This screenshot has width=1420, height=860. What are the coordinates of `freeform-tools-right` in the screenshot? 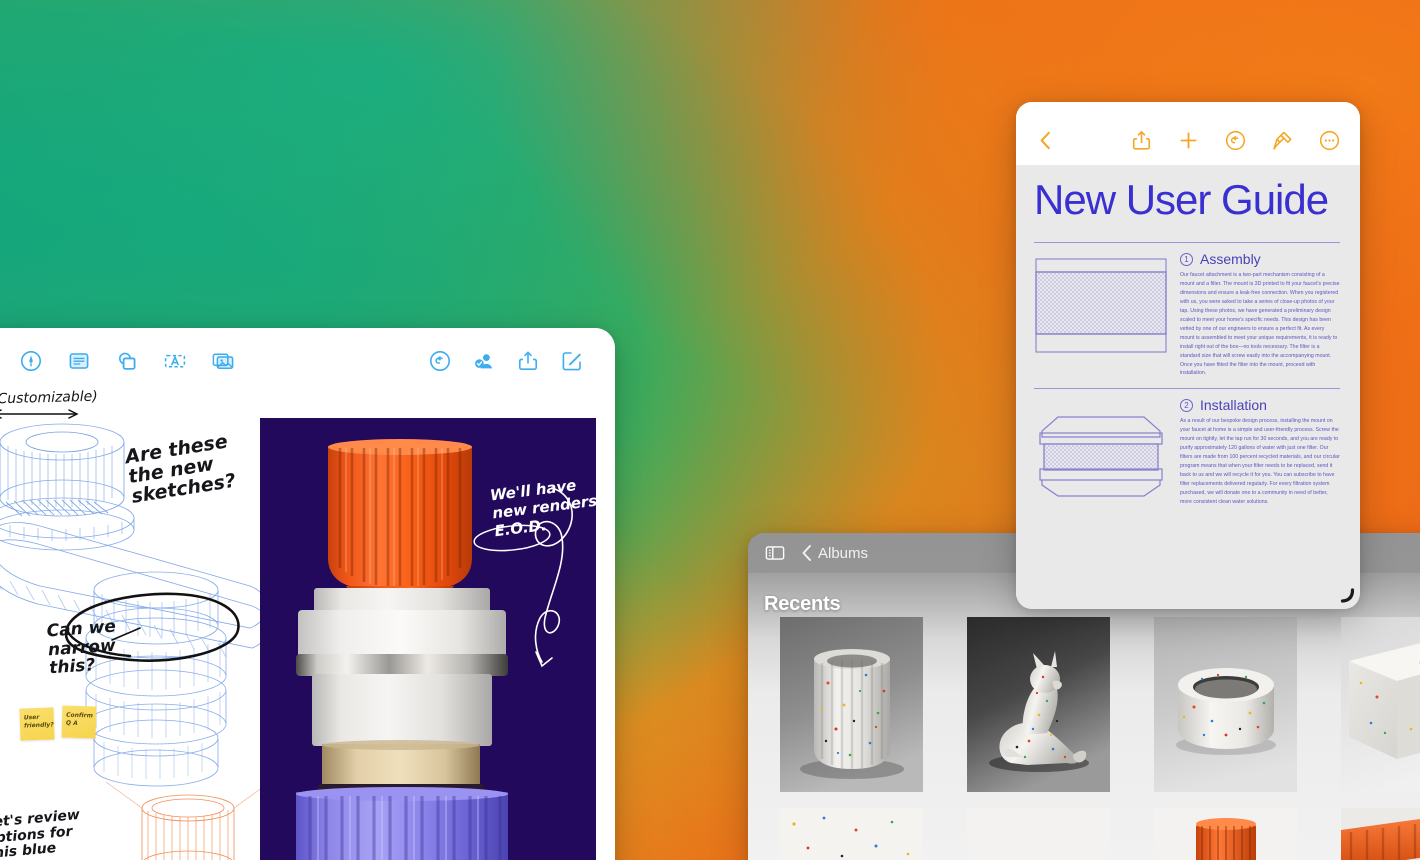 It's located at (506, 361).